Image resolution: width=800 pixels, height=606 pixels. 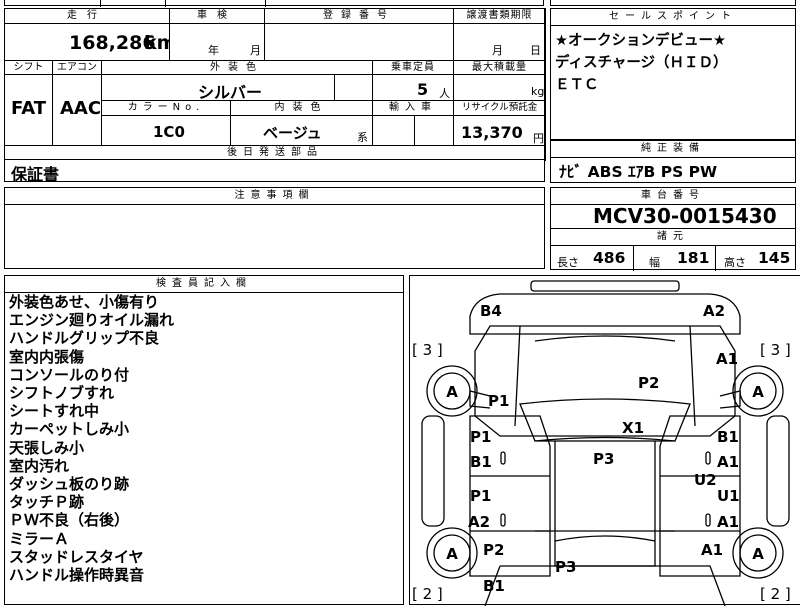 What do you see at coordinates (673, 17) in the screenshot?
I see `sales-points-label: セールスポイント` at bounding box center [673, 17].